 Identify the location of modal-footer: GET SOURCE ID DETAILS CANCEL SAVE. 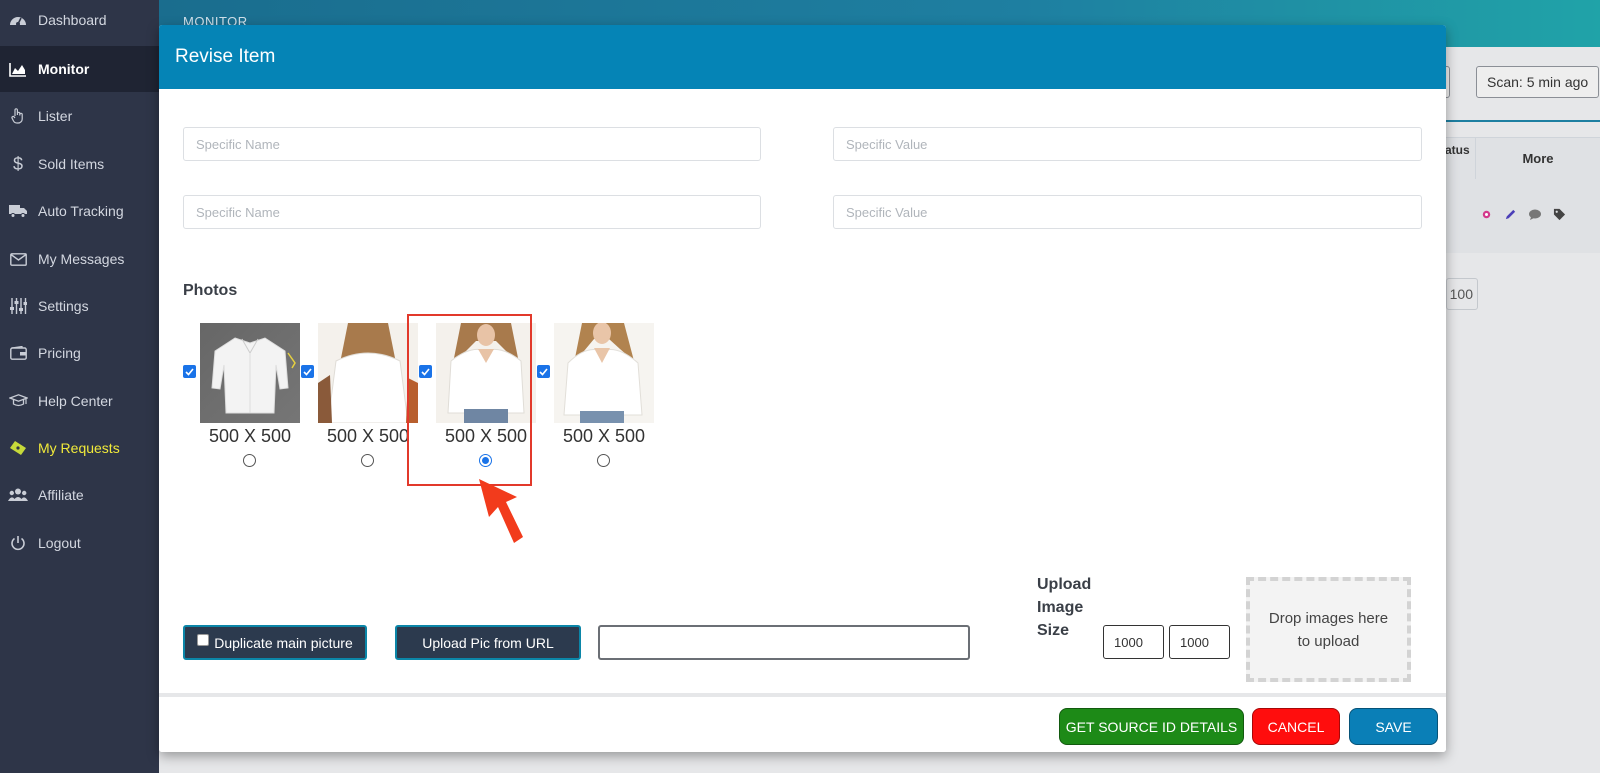
(802, 722).